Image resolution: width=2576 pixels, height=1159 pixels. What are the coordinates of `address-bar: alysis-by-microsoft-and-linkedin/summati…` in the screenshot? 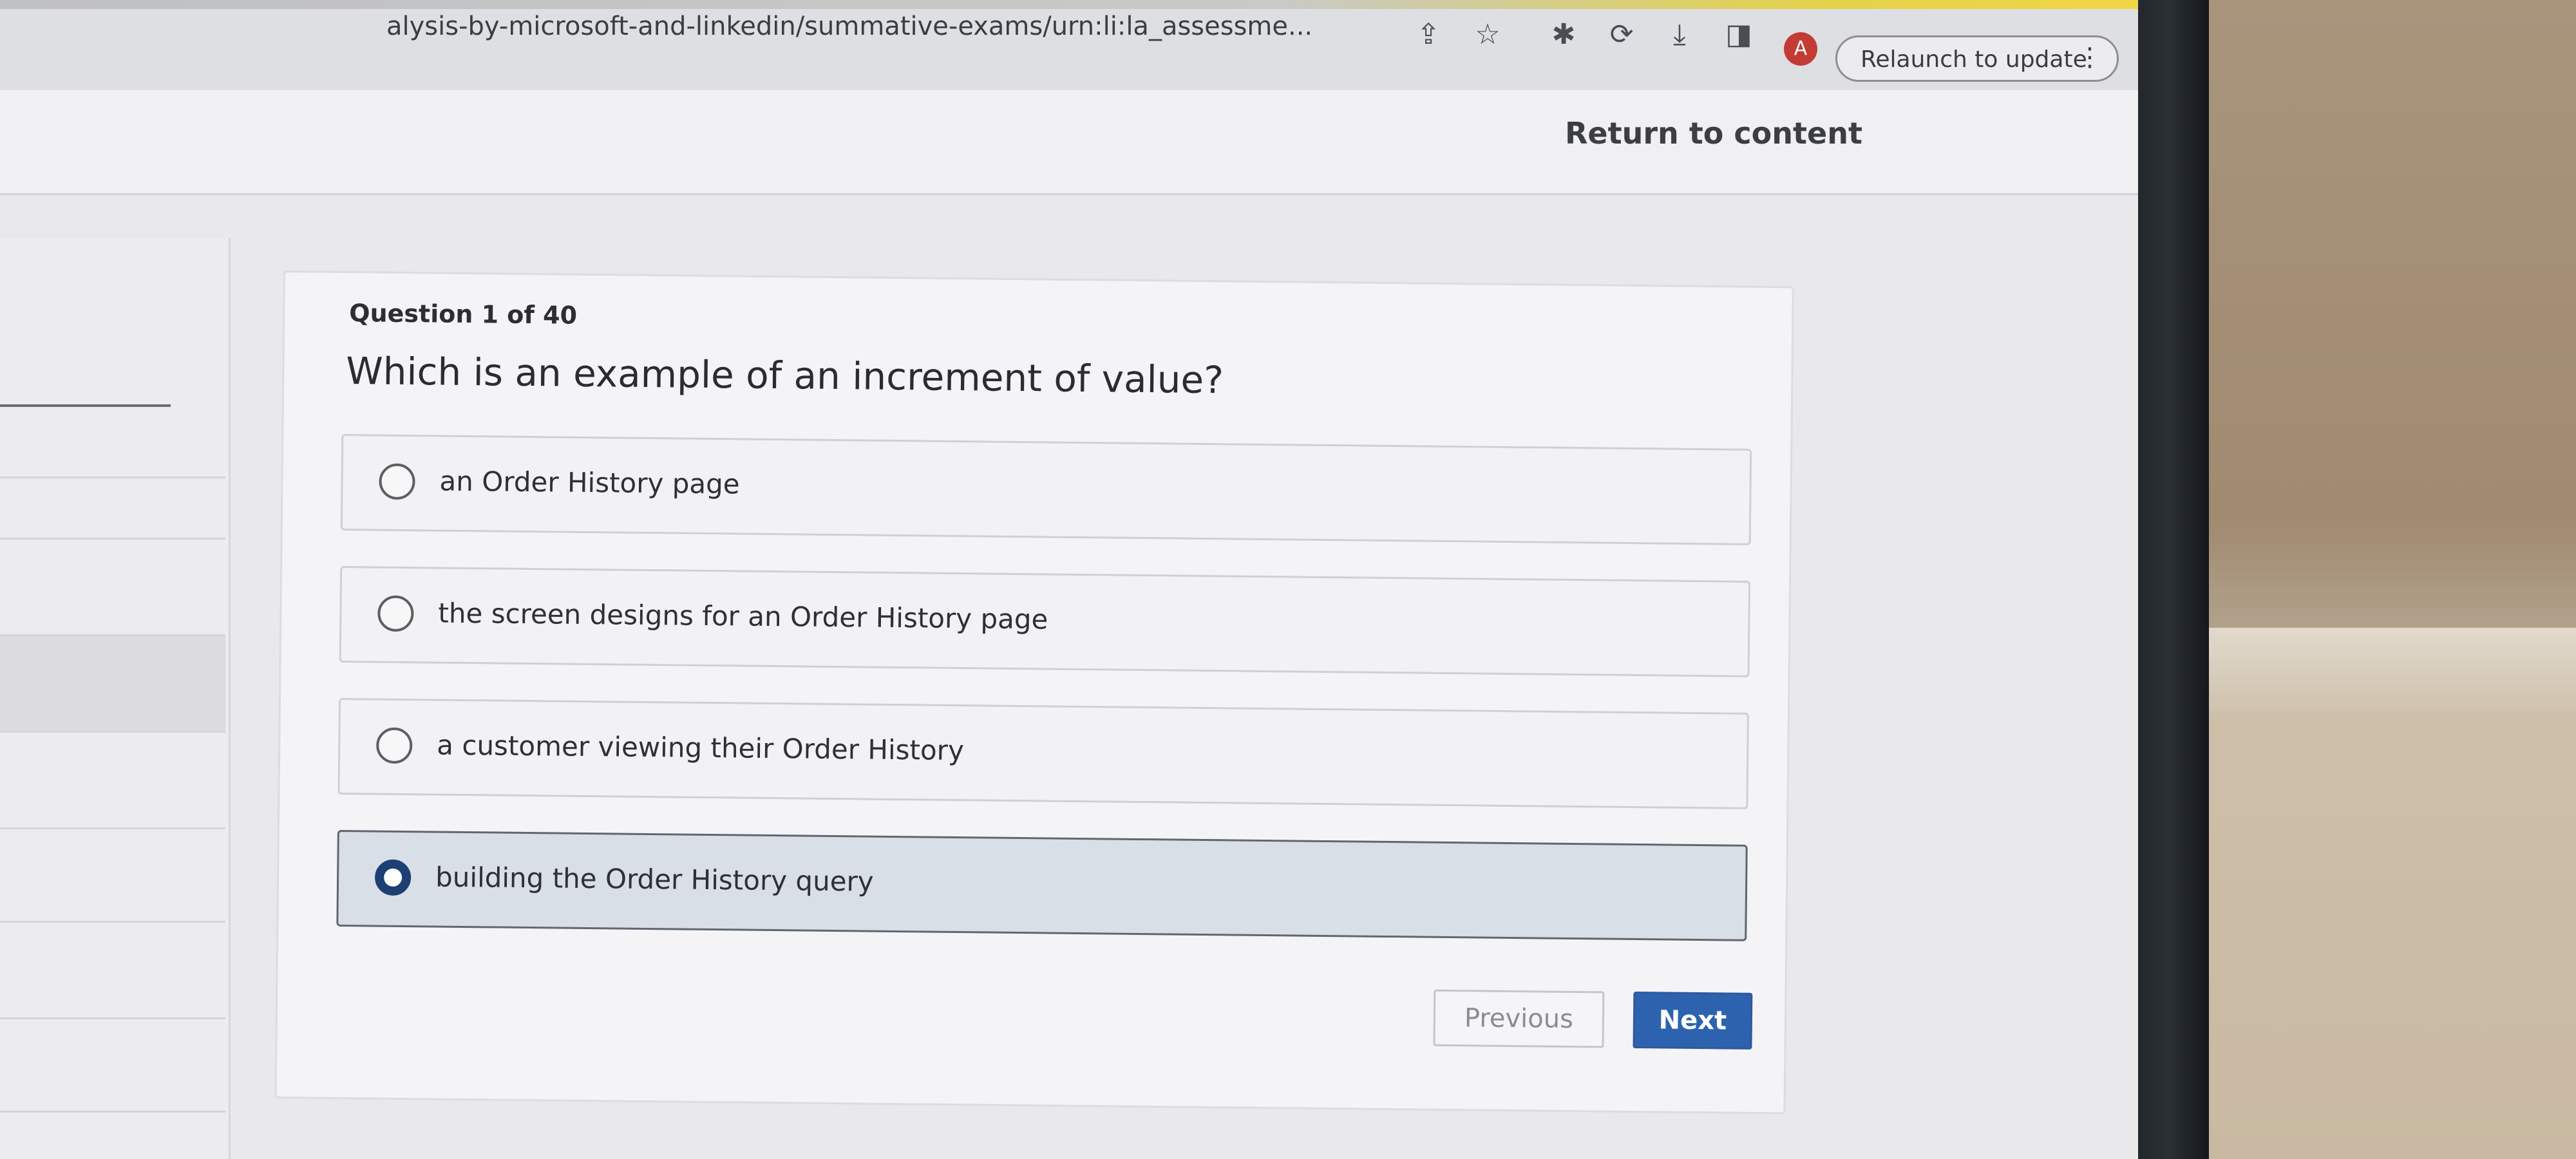 It's located at (849, 26).